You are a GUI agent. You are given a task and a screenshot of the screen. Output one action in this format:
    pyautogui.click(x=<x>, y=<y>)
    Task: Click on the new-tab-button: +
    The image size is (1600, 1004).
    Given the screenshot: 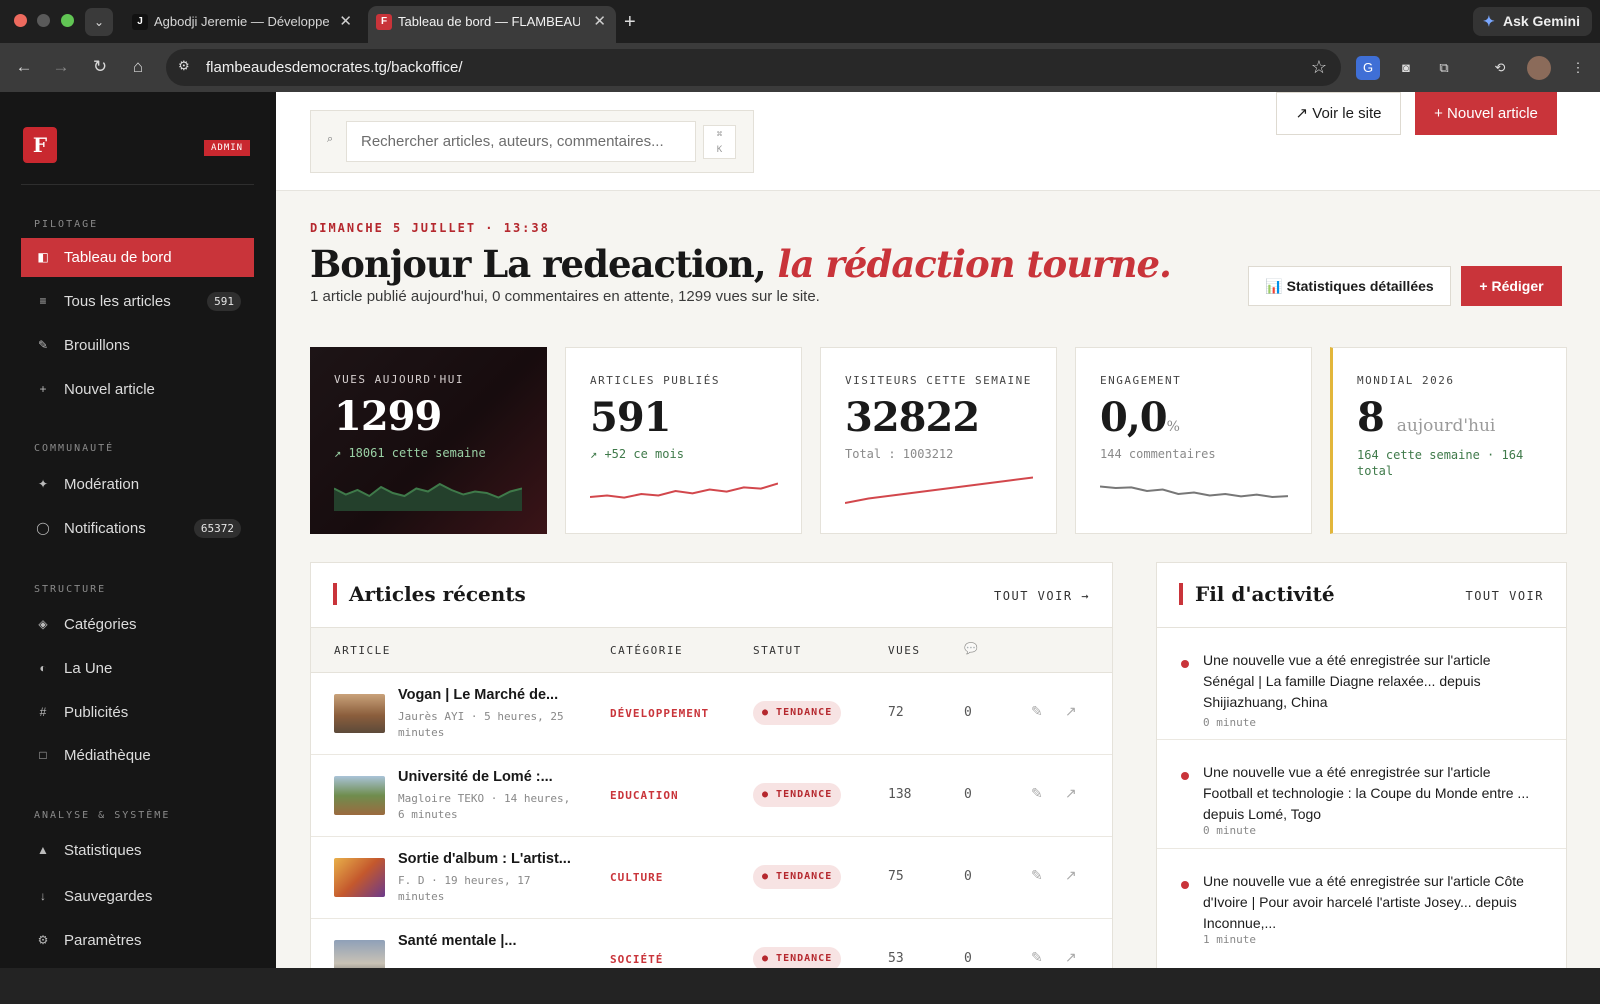 What is the action you would take?
    pyautogui.click(x=630, y=22)
    